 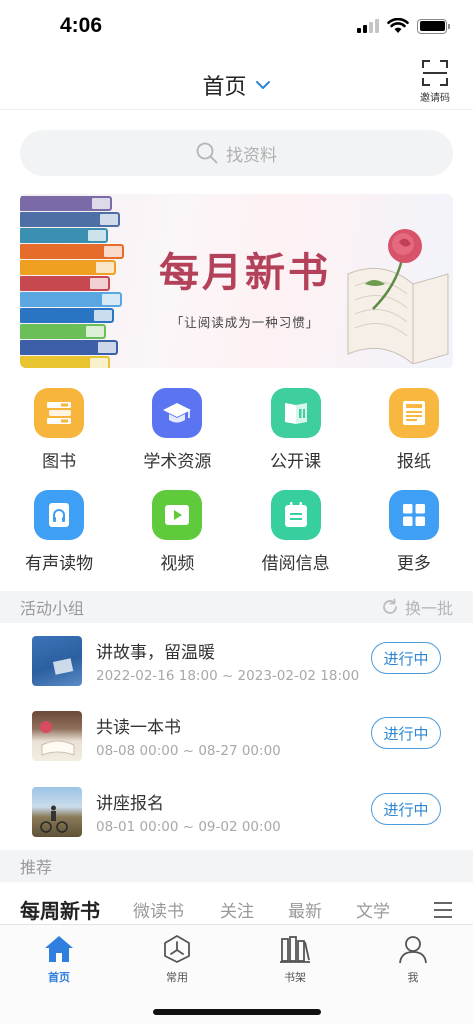 I want to click on audiobook-icon, so click(x=59, y=515).